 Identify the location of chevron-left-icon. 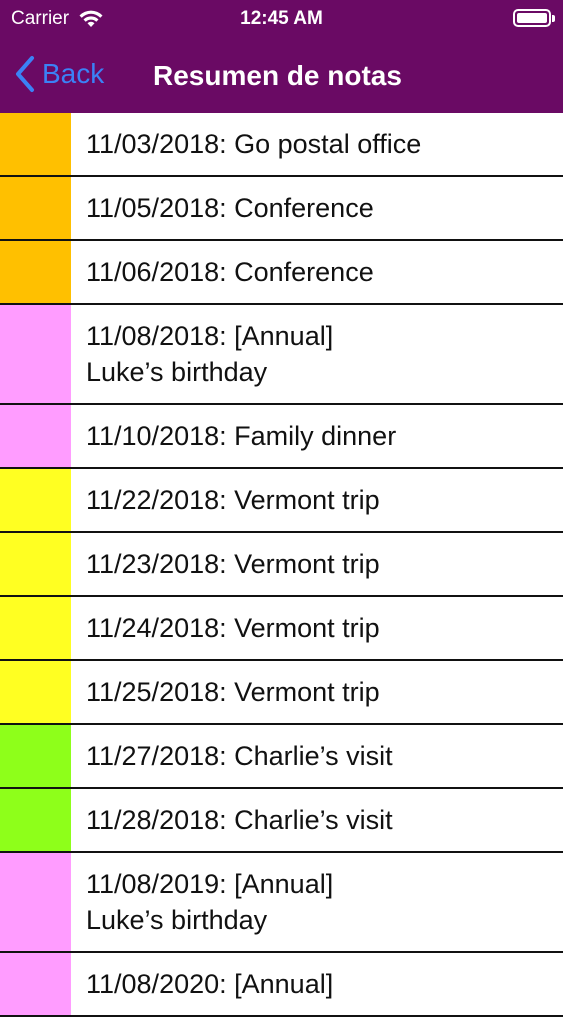
(25, 74).